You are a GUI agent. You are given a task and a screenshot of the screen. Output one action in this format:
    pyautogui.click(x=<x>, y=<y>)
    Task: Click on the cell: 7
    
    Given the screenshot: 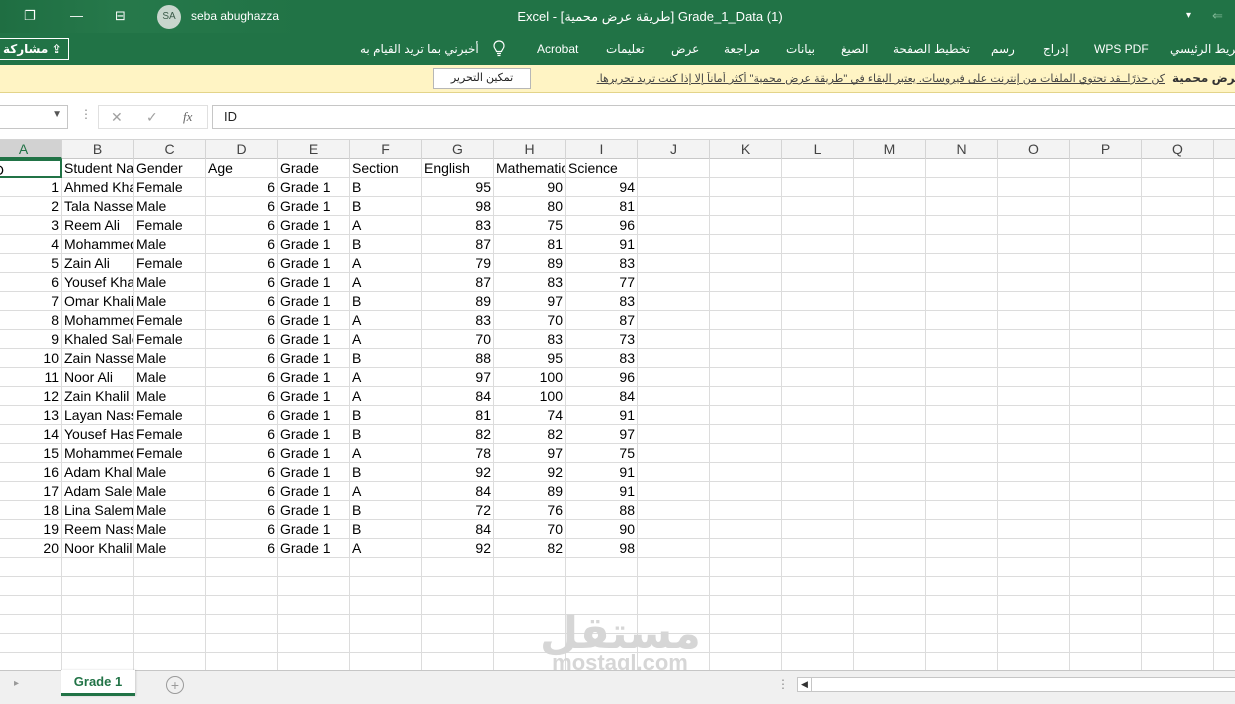 What is the action you would take?
    pyautogui.click(x=31, y=301)
    